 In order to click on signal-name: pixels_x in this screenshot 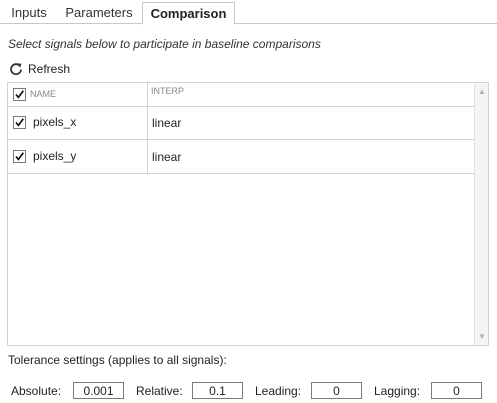, I will do `click(55, 122)`.